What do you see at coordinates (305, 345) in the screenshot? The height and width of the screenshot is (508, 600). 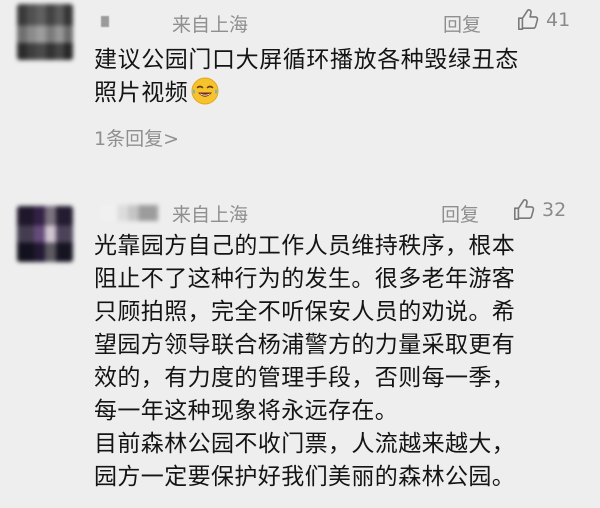 I see `comment-line: 望园方领导联合杨浦警方的力量采取更有` at bounding box center [305, 345].